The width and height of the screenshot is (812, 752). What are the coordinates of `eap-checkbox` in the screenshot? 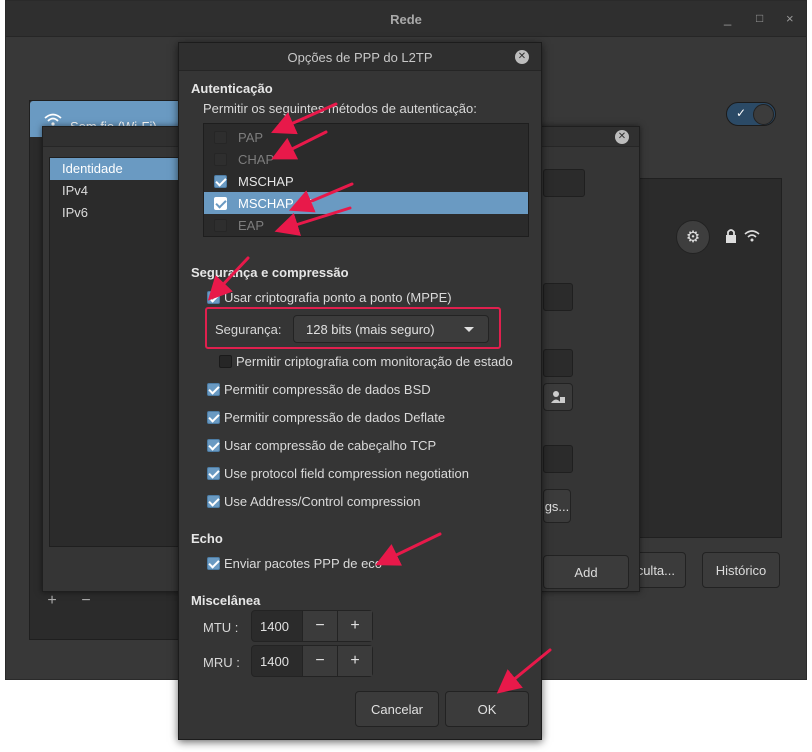 It's located at (220, 225).